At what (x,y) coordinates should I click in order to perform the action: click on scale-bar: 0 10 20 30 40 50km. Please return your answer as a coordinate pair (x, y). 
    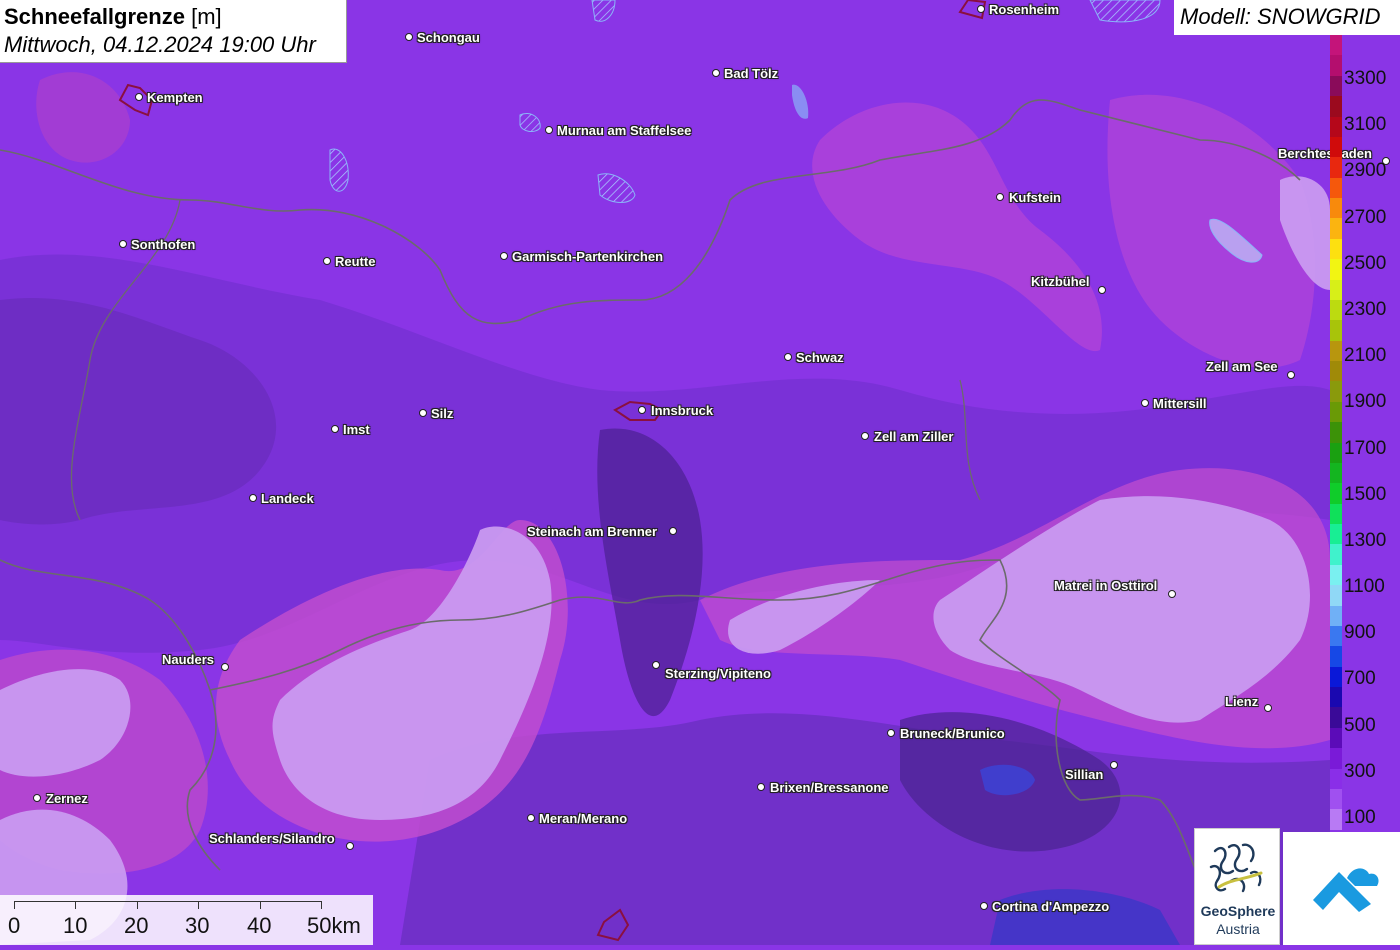
    Looking at the image, I should click on (186, 920).